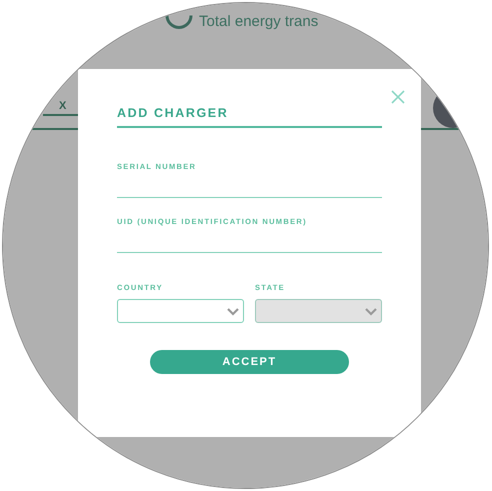  What do you see at coordinates (180, 311) in the screenshot?
I see `dropdown` at bounding box center [180, 311].